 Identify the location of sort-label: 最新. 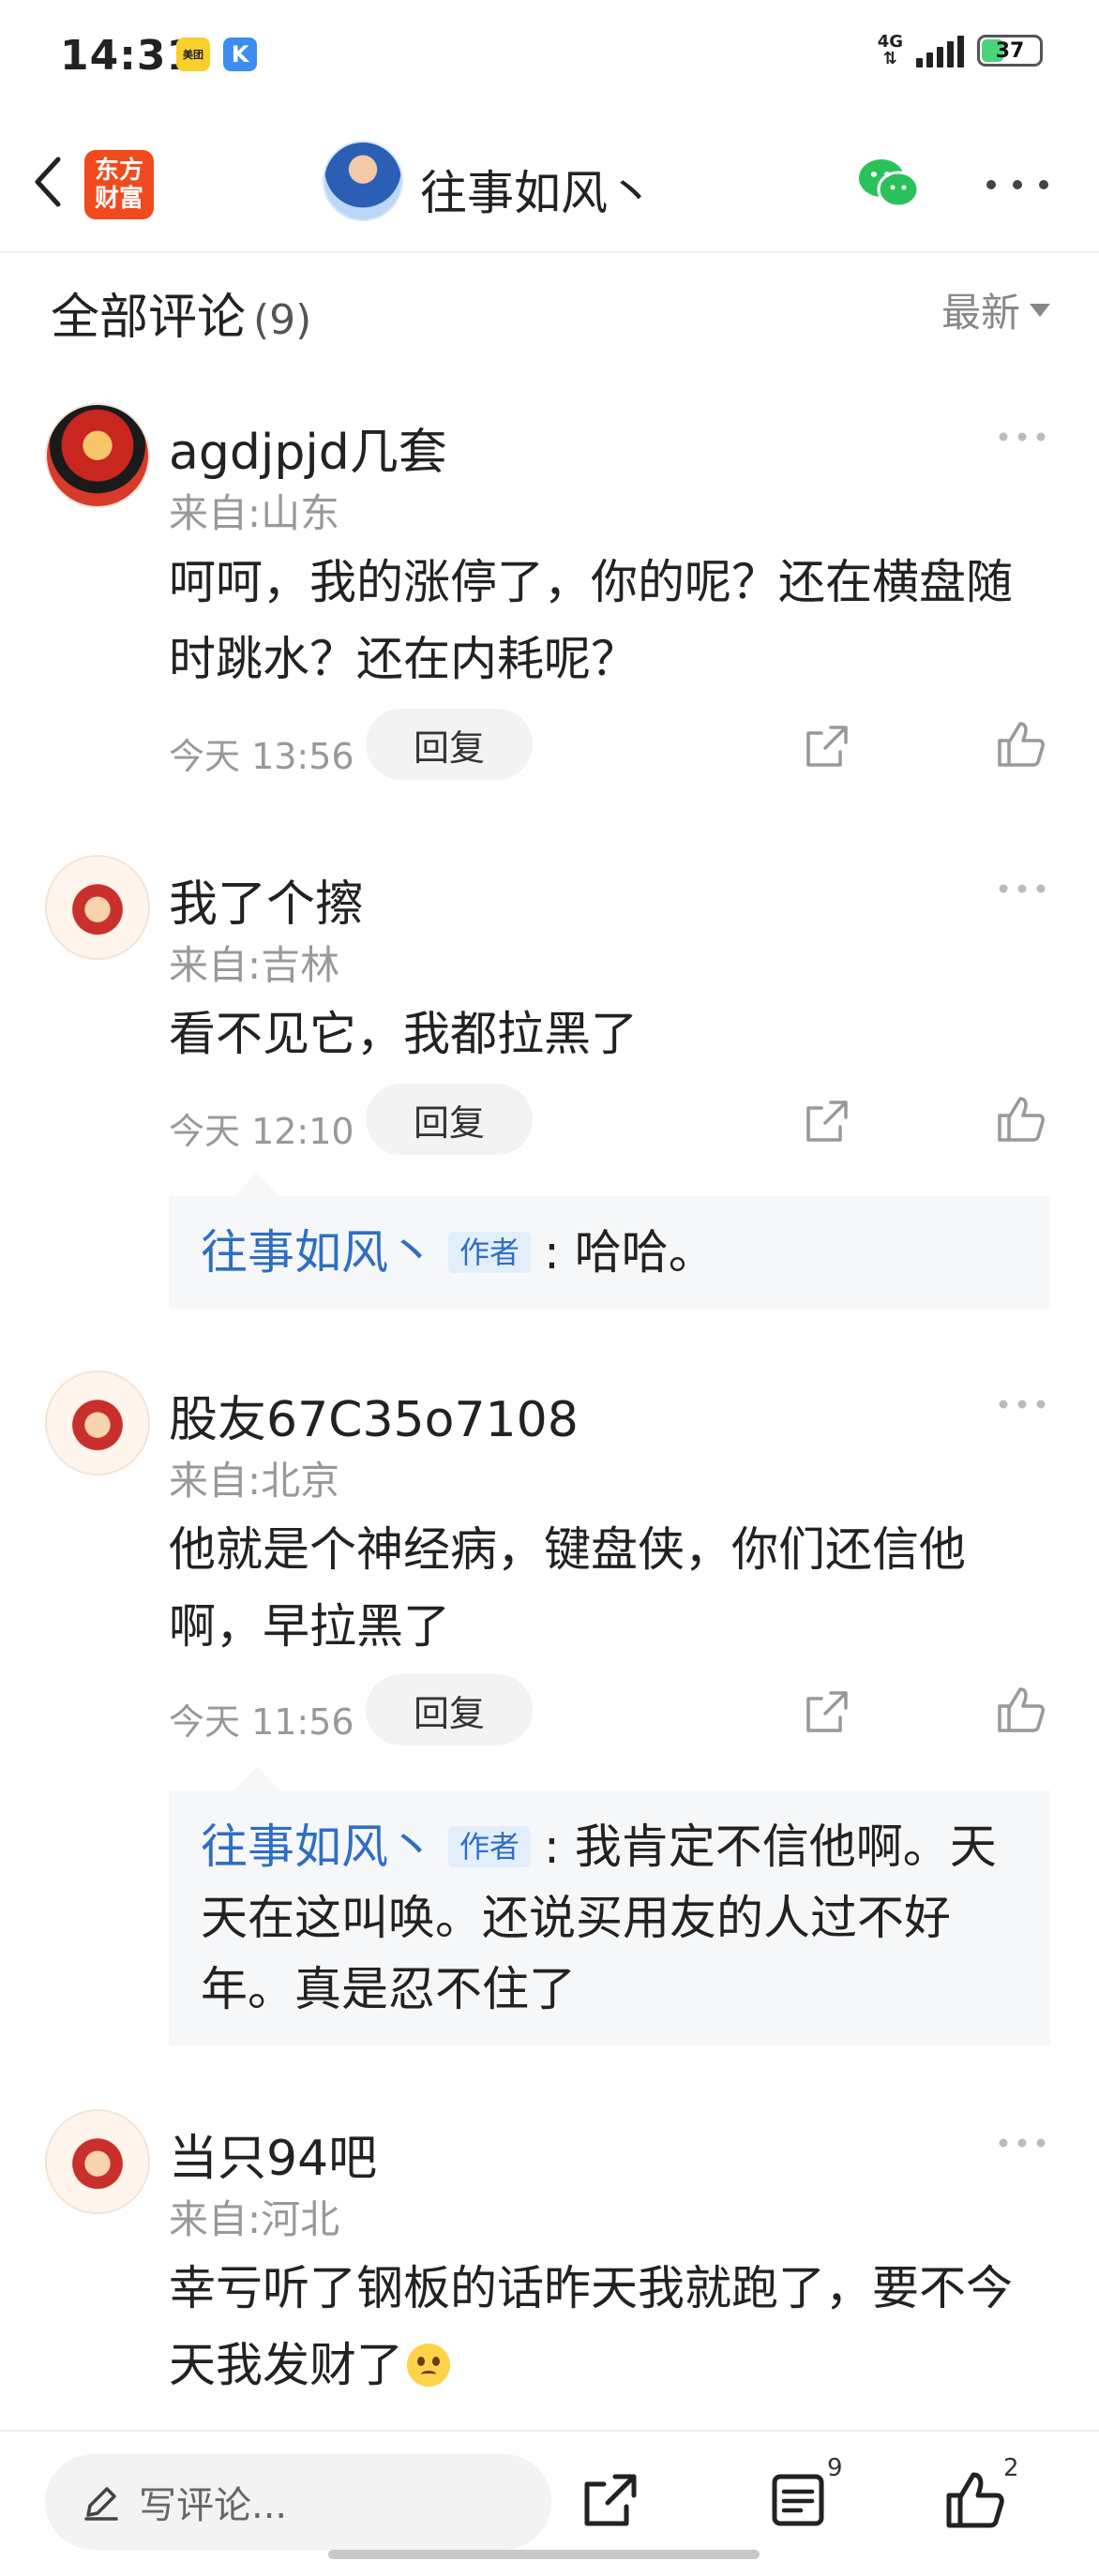
(981, 313).